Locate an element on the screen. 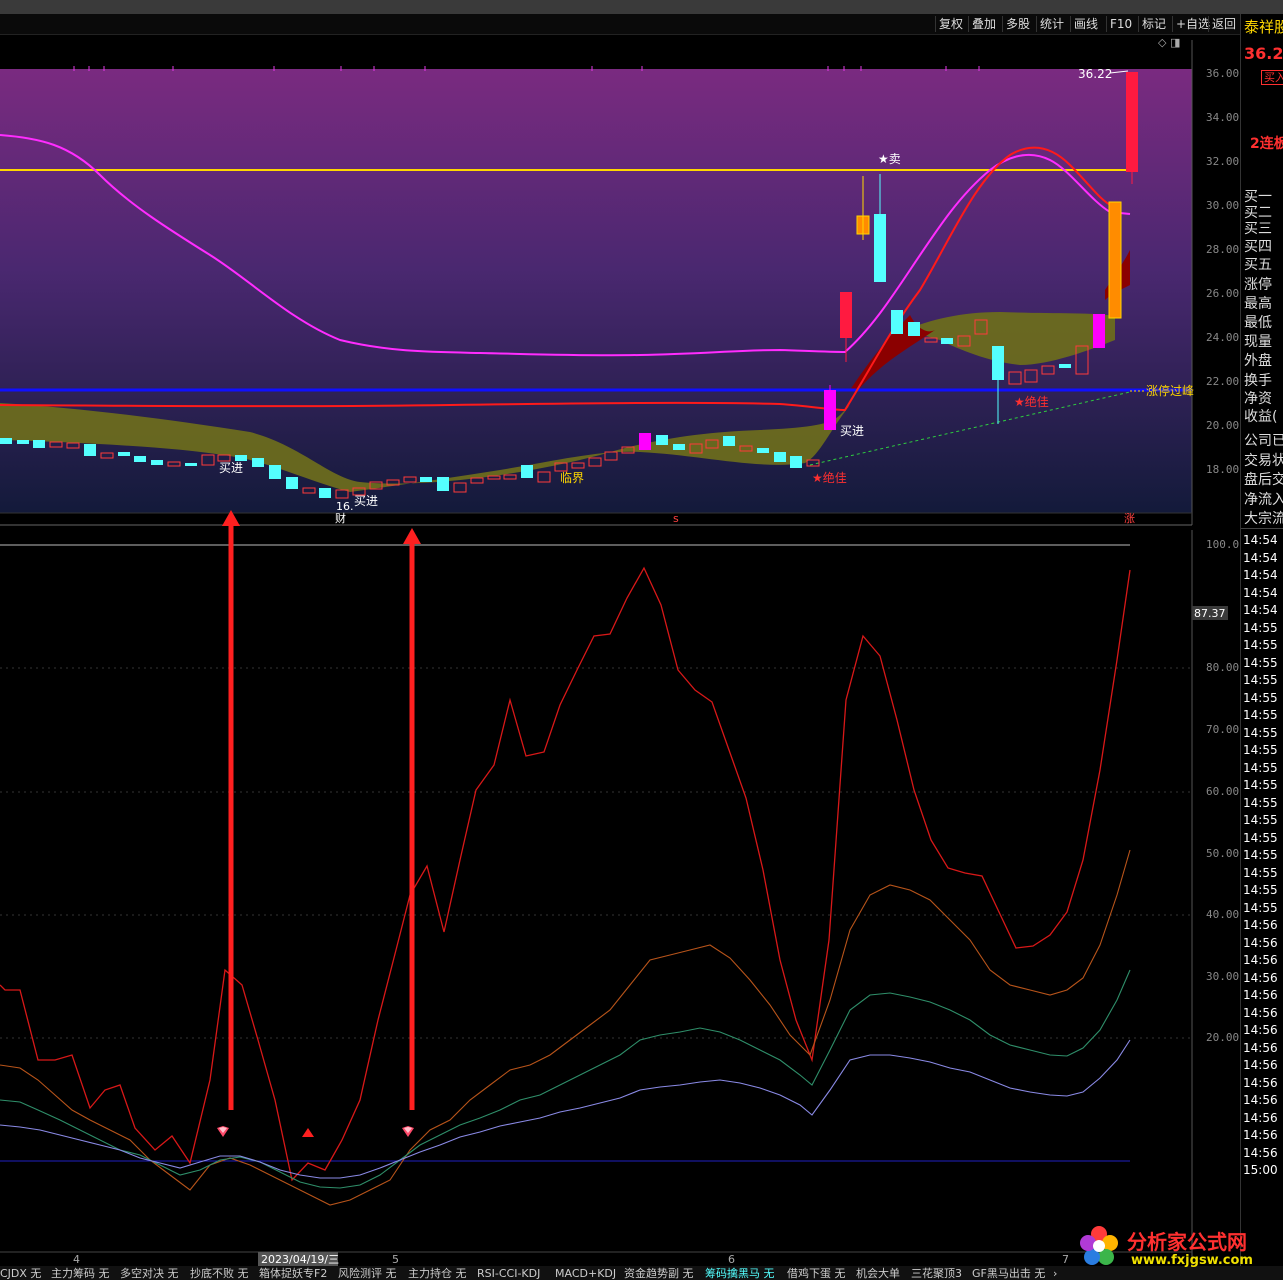 The image size is (1283, 1280). current-price: 36.2 is located at coordinates (1263, 53).